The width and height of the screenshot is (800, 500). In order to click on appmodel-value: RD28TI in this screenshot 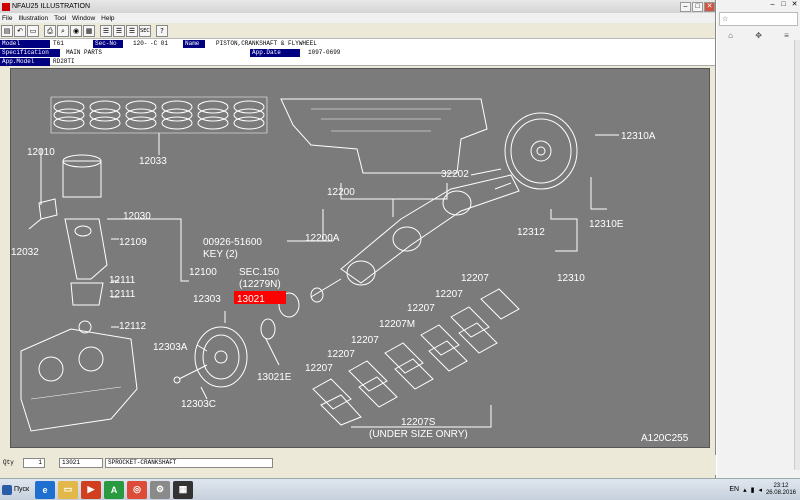, I will do `click(64, 61)`.